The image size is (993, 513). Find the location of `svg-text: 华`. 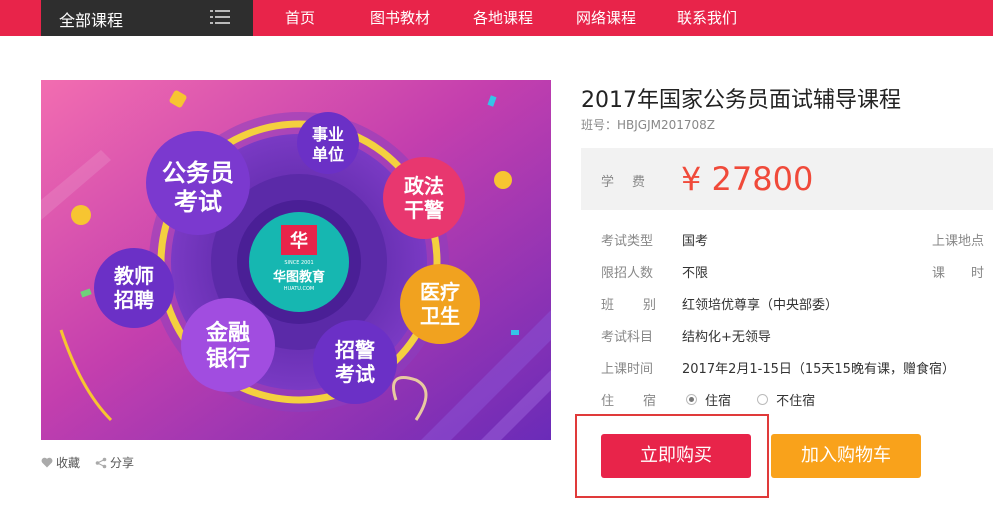

svg-text: 华 is located at coordinates (299, 241).